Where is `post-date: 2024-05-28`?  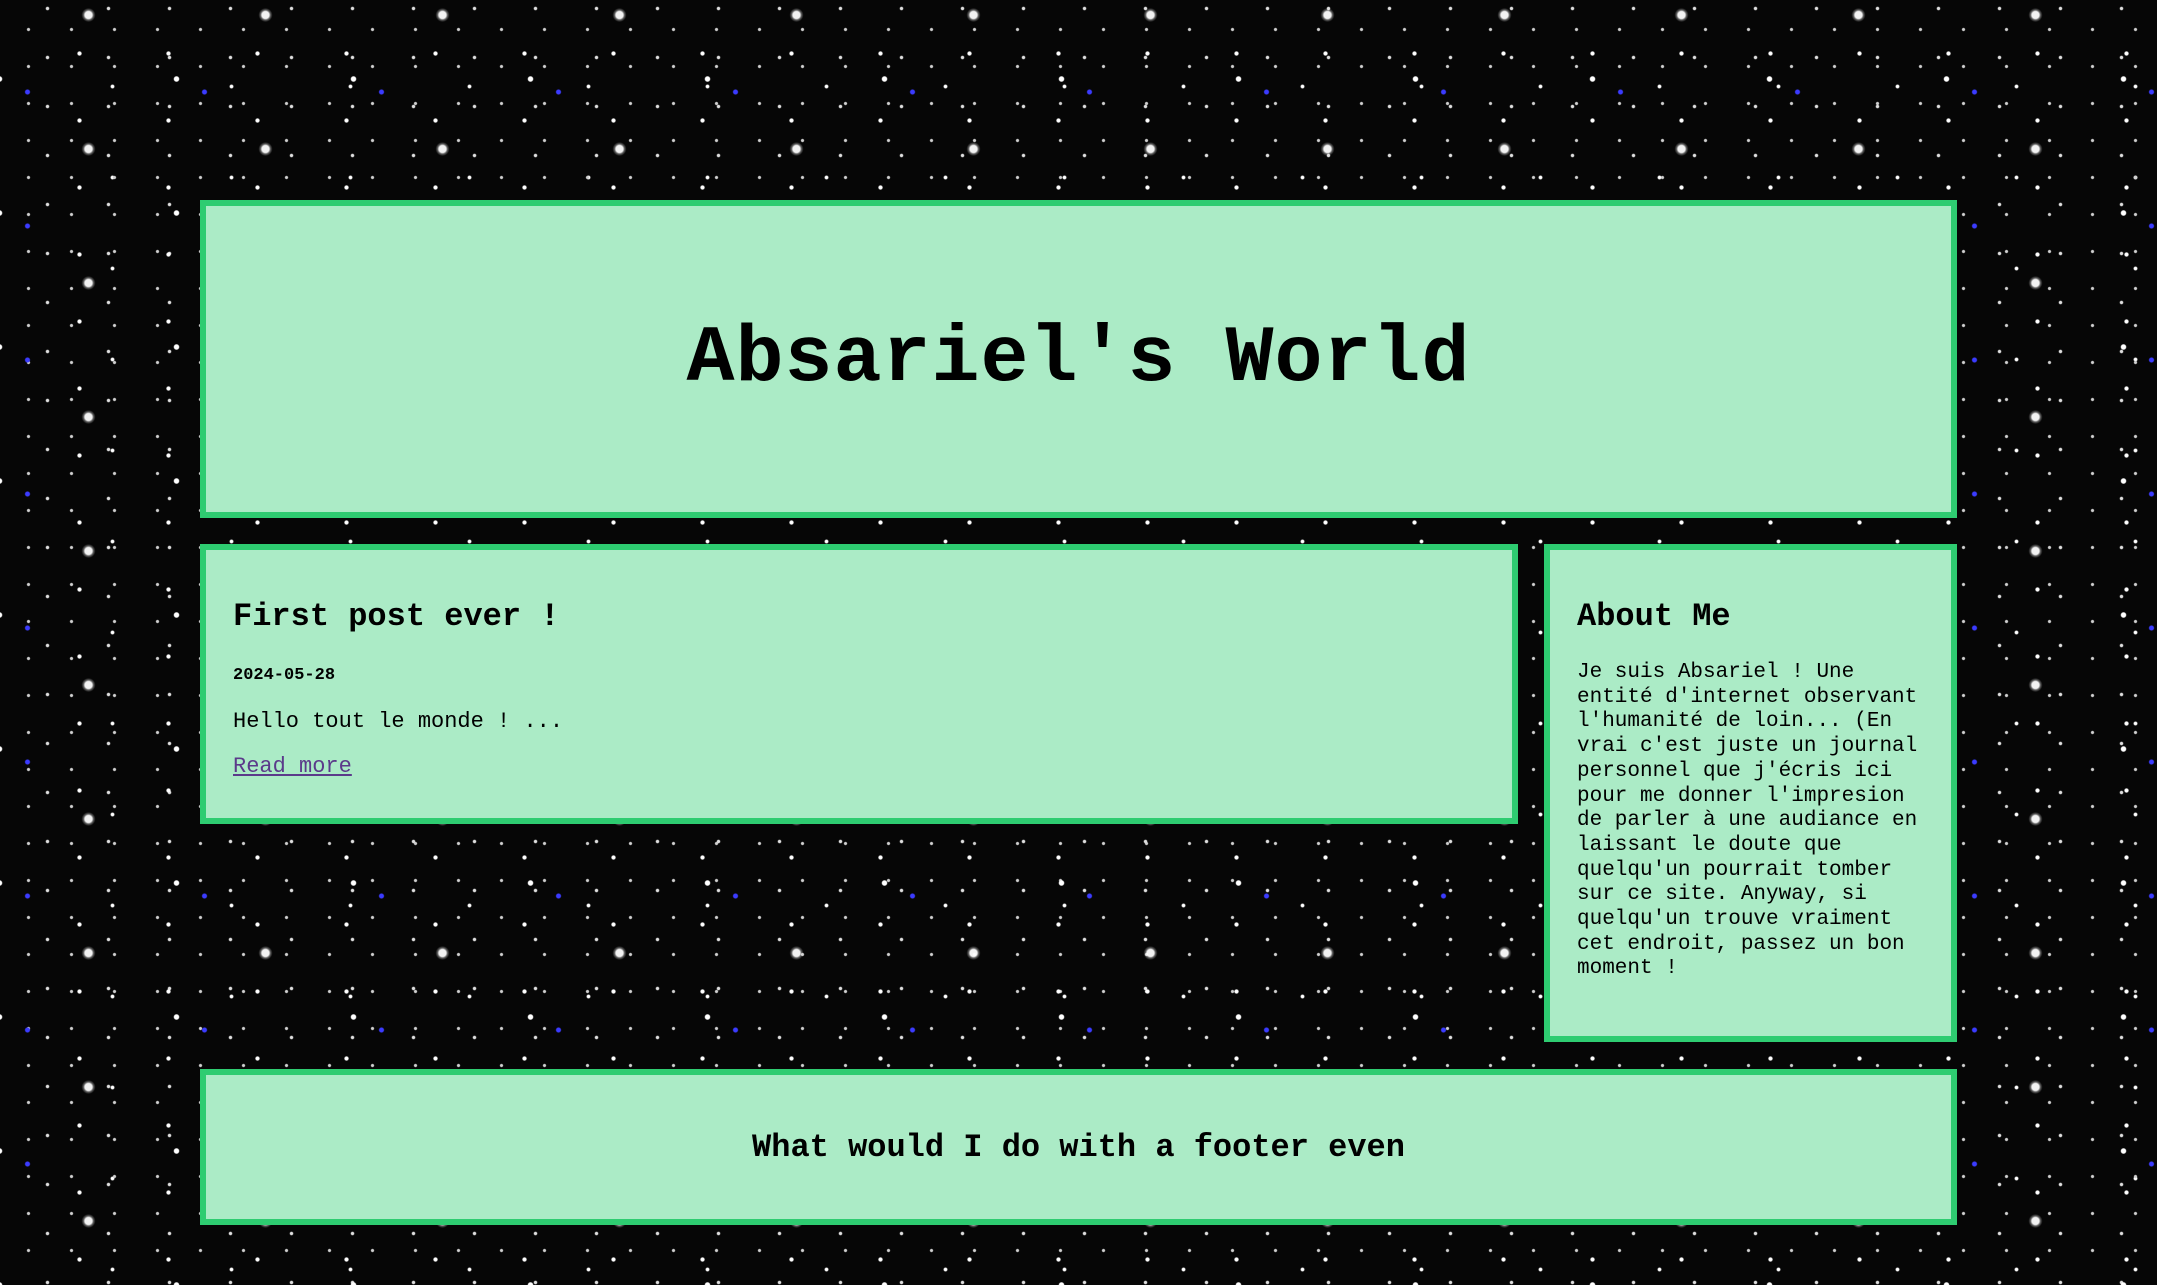
post-date: 2024-05-28 is located at coordinates (284, 675).